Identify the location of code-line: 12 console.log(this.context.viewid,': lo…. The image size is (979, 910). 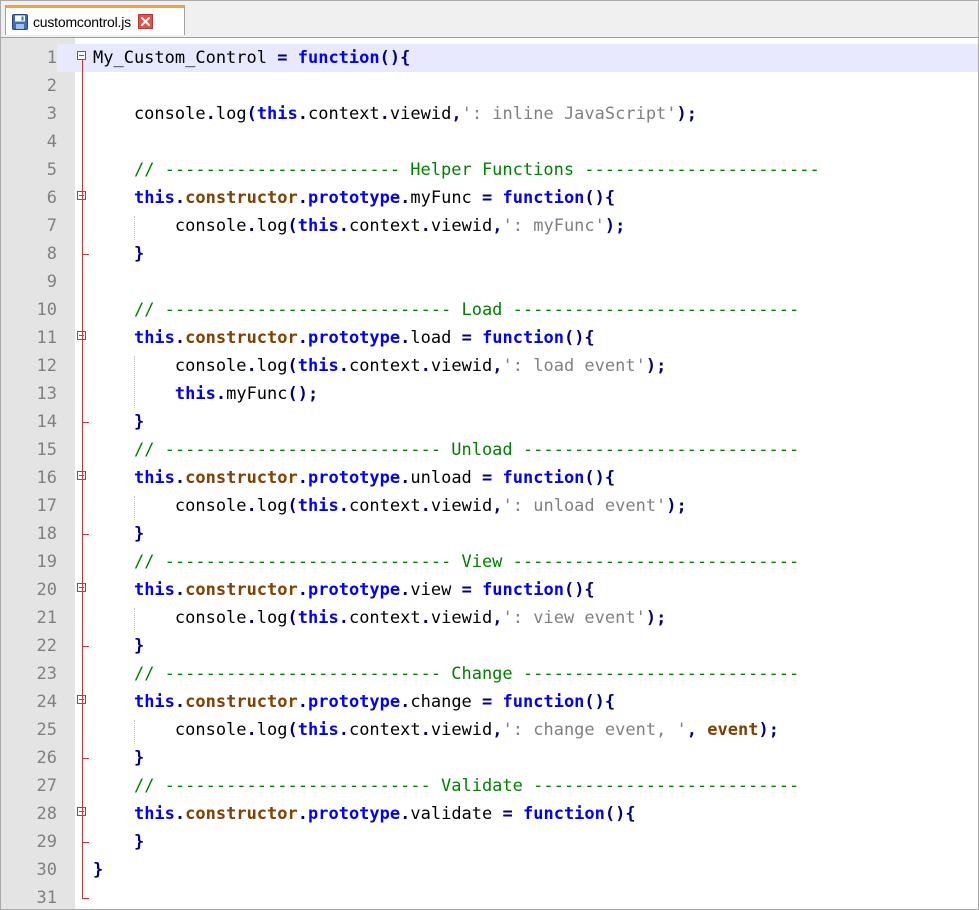
(489, 366).